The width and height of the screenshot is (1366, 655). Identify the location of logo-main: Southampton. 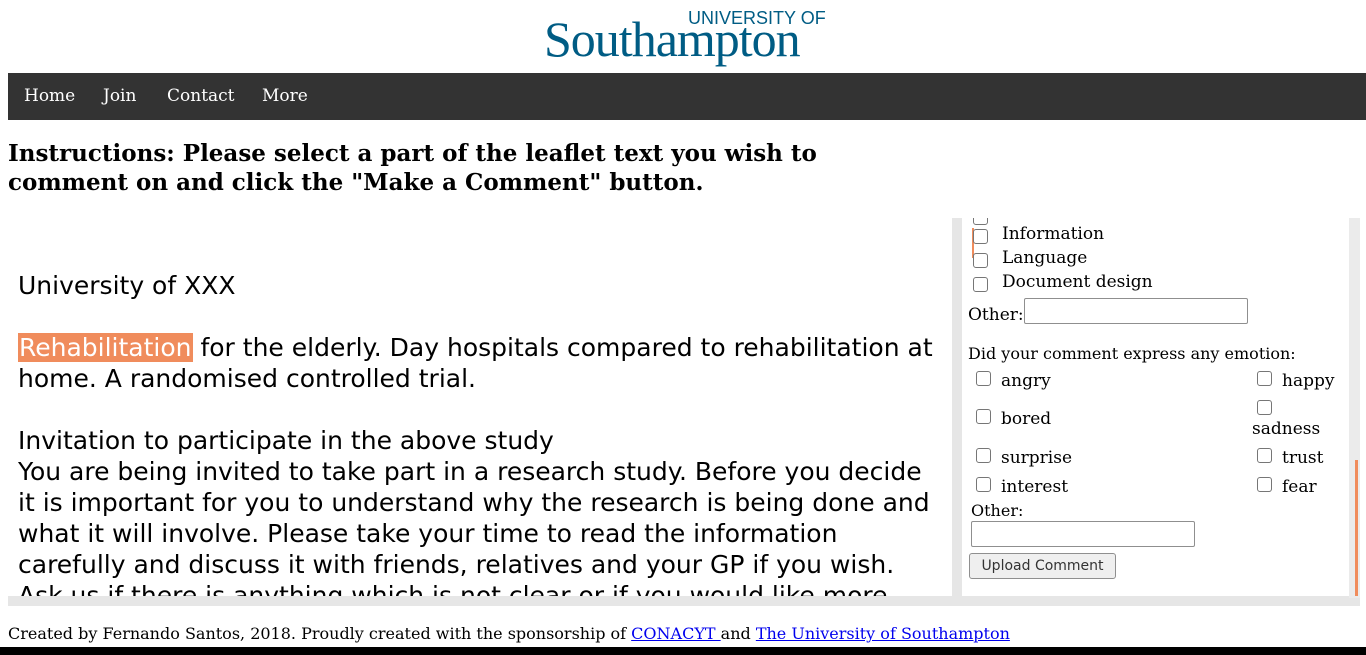
(672, 39).